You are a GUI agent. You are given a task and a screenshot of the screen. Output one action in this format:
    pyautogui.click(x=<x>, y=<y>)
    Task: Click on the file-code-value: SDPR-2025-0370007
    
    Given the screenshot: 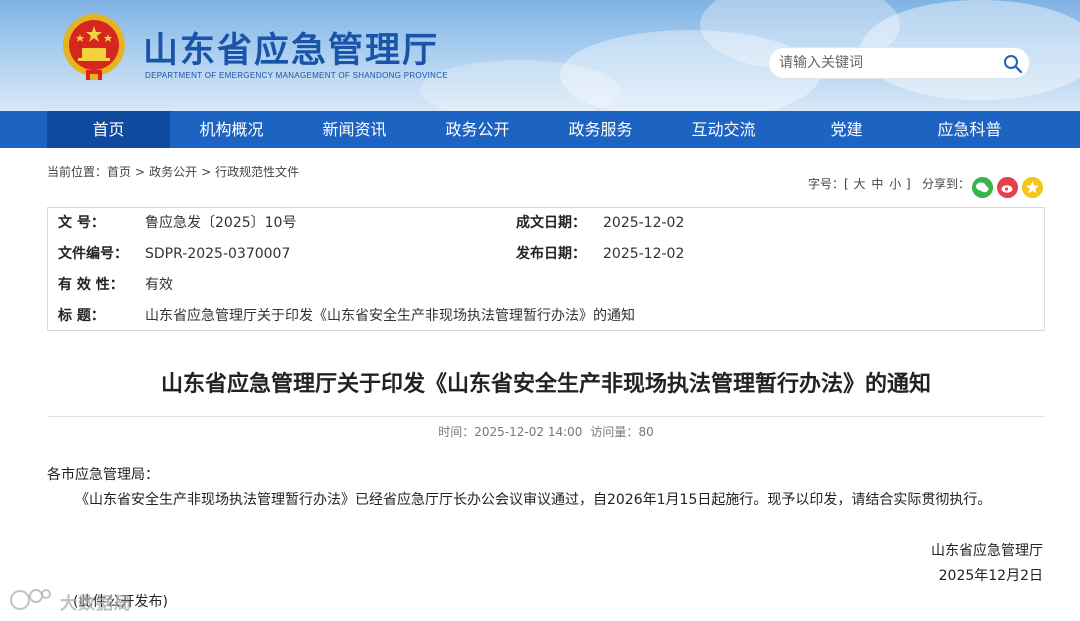 What is the action you would take?
    pyautogui.click(x=218, y=254)
    